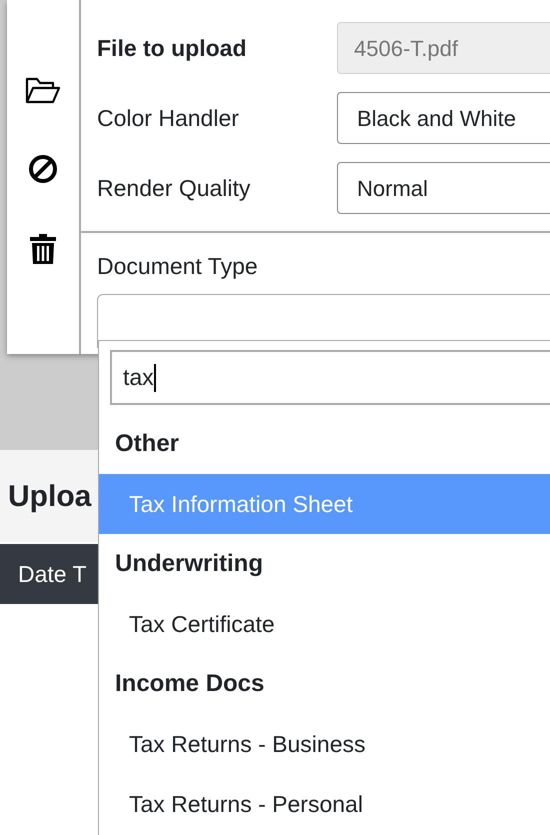  Describe the element at coordinates (43, 90) in the screenshot. I see `folder-icon` at that location.